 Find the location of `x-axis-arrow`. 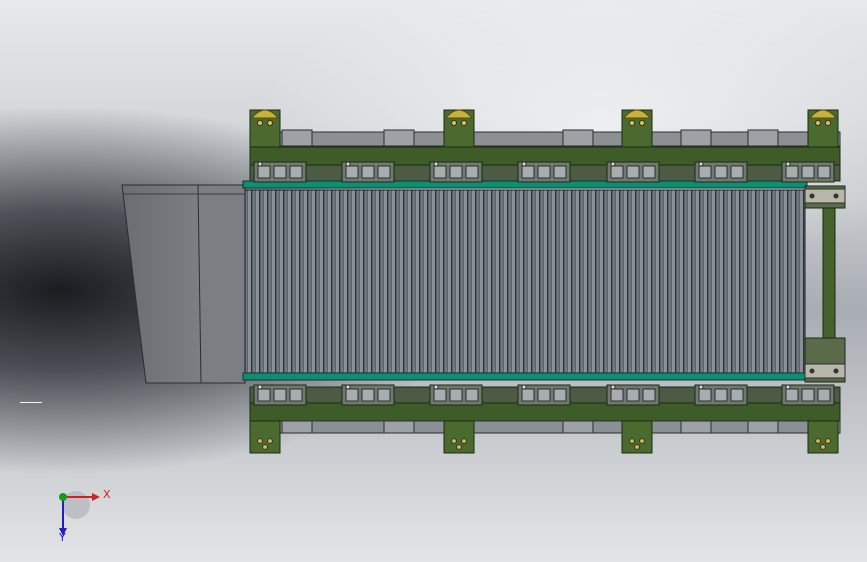

x-axis-arrow is located at coordinates (96, 497).